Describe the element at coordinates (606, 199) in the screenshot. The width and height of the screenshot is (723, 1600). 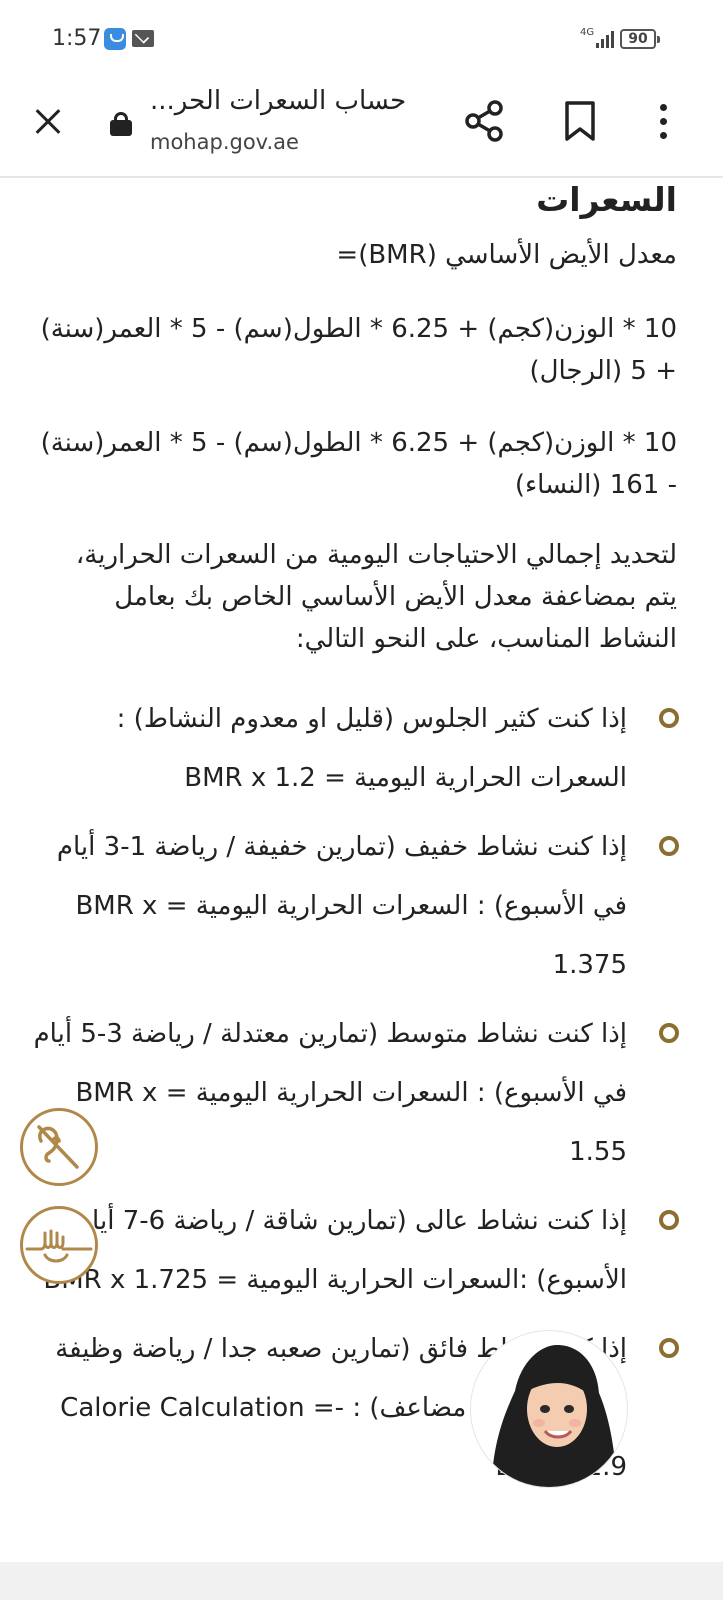
I see `section-heading: السعرات` at that location.